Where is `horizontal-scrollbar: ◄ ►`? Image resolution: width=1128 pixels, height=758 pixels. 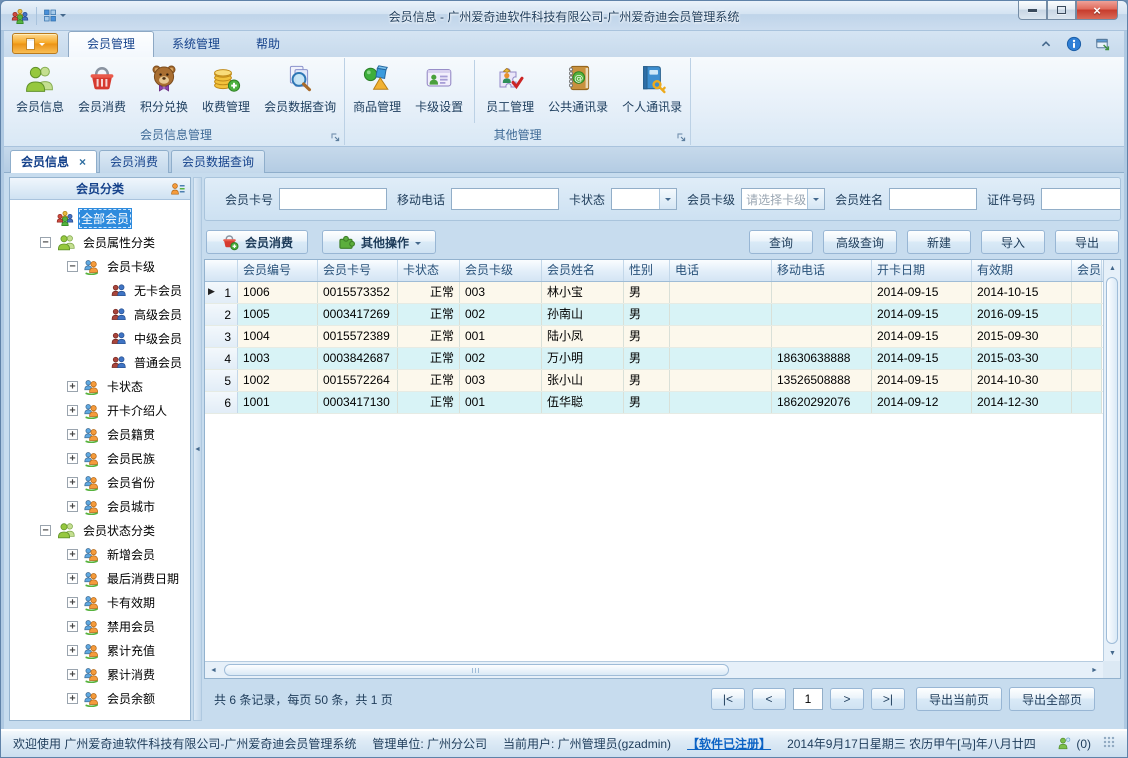
horizontal-scrollbar: ◄ ► is located at coordinates (654, 669).